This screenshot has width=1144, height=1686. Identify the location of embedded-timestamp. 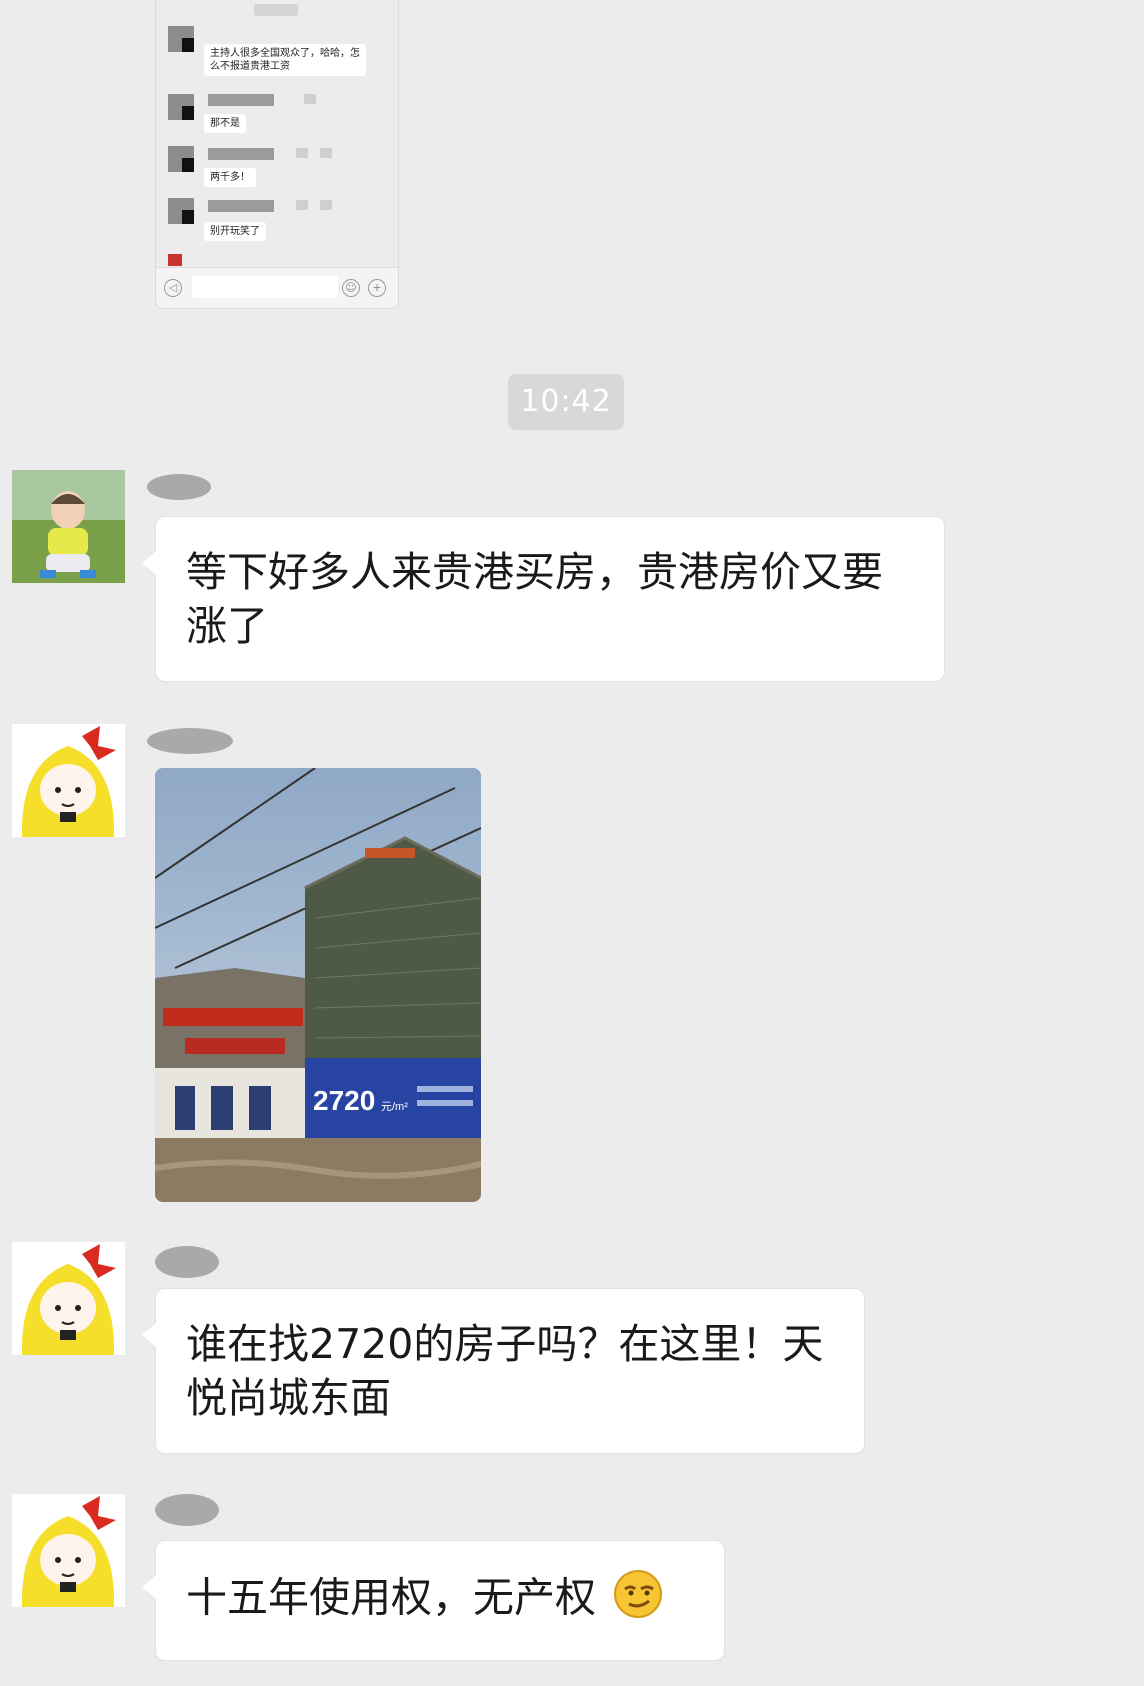
(276, 10).